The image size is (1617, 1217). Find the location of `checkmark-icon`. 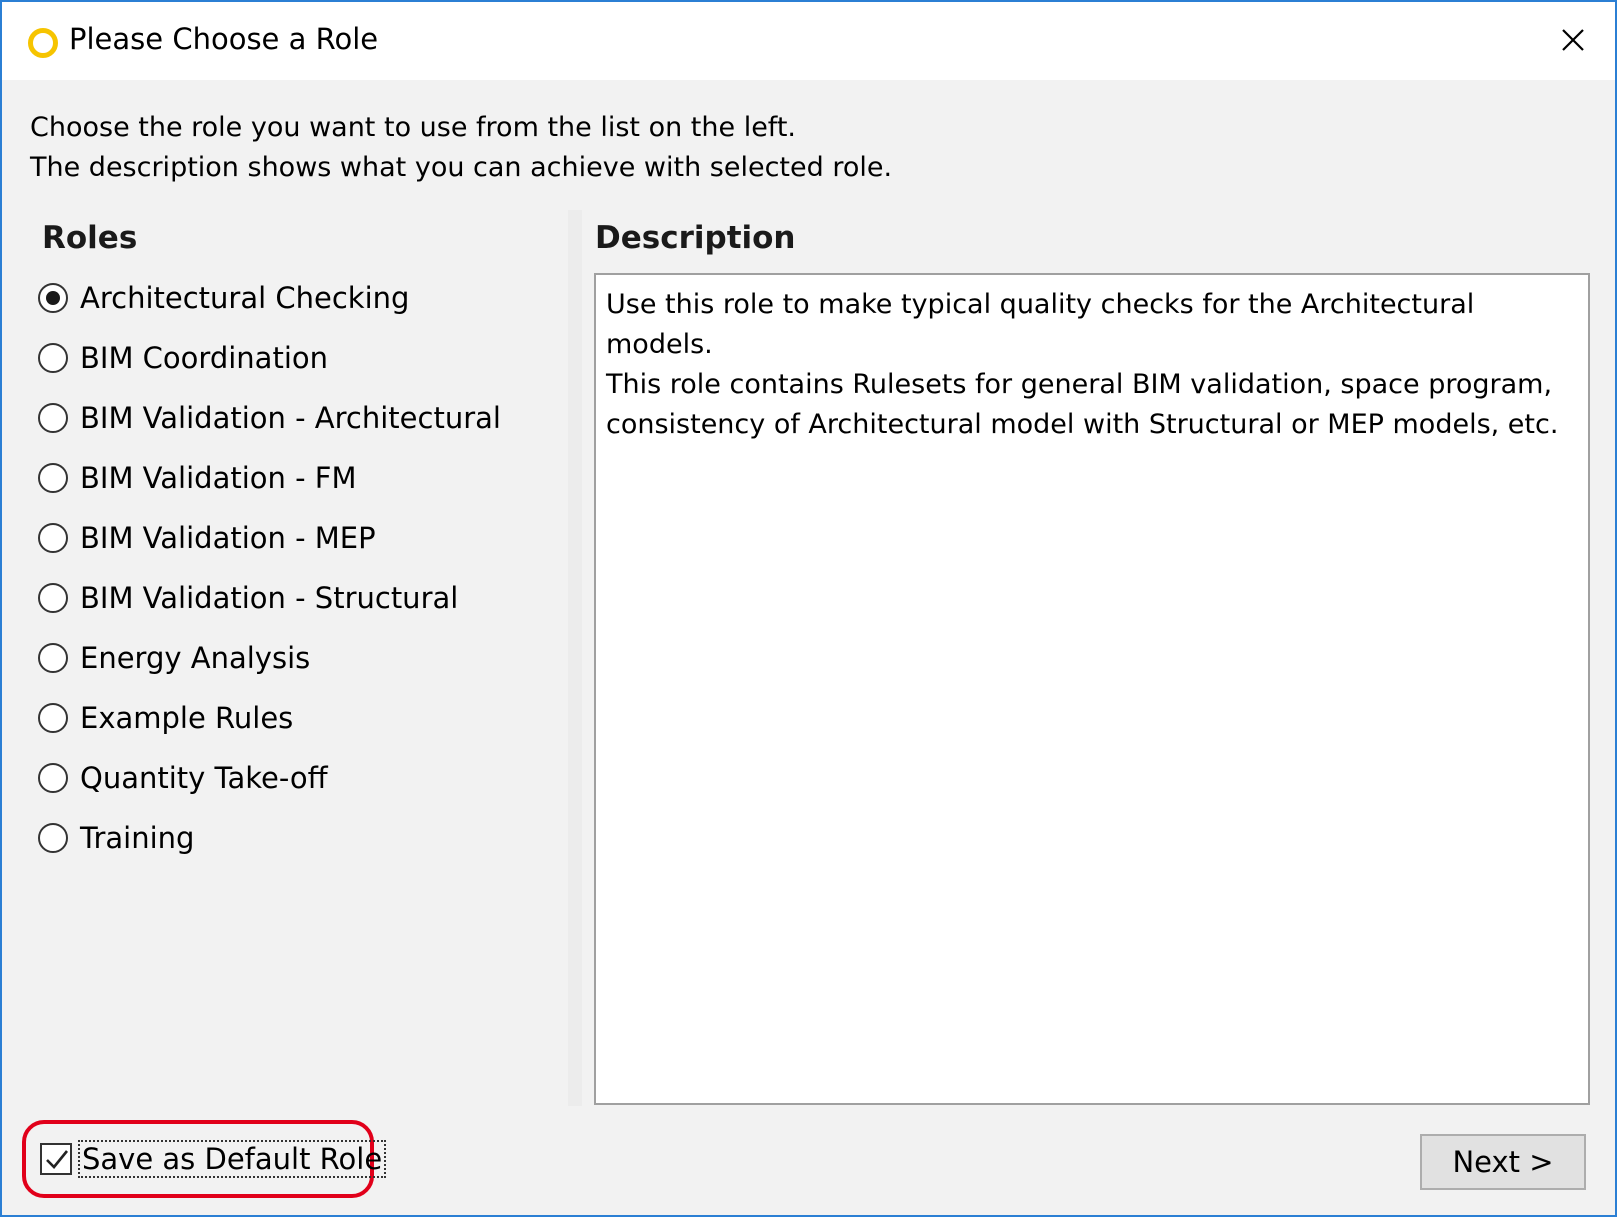

checkmark-icon is located at coordinates (57, 1159).